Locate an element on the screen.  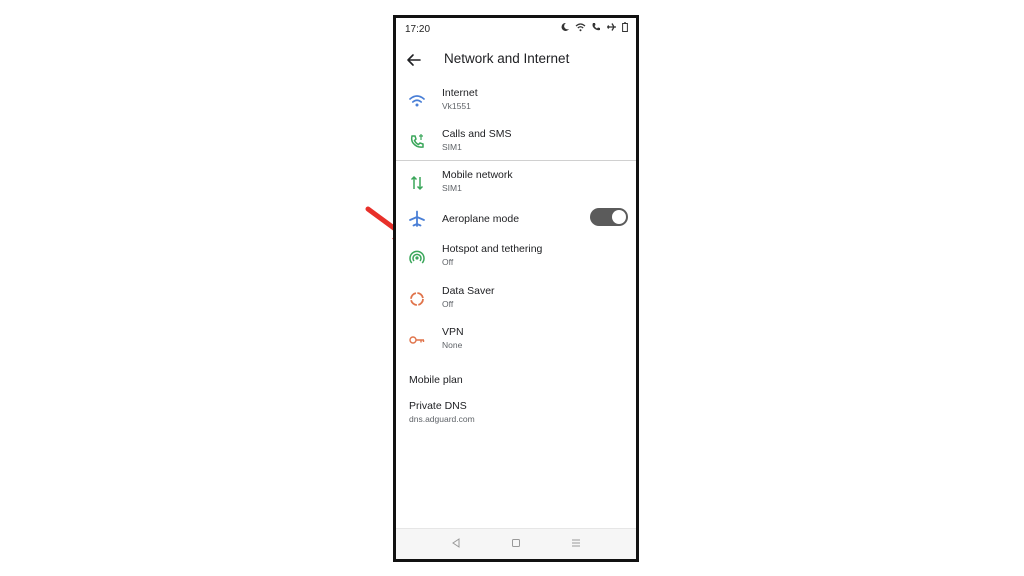
do-not-disturb-moon-icon is located at coordinates (565, 27).